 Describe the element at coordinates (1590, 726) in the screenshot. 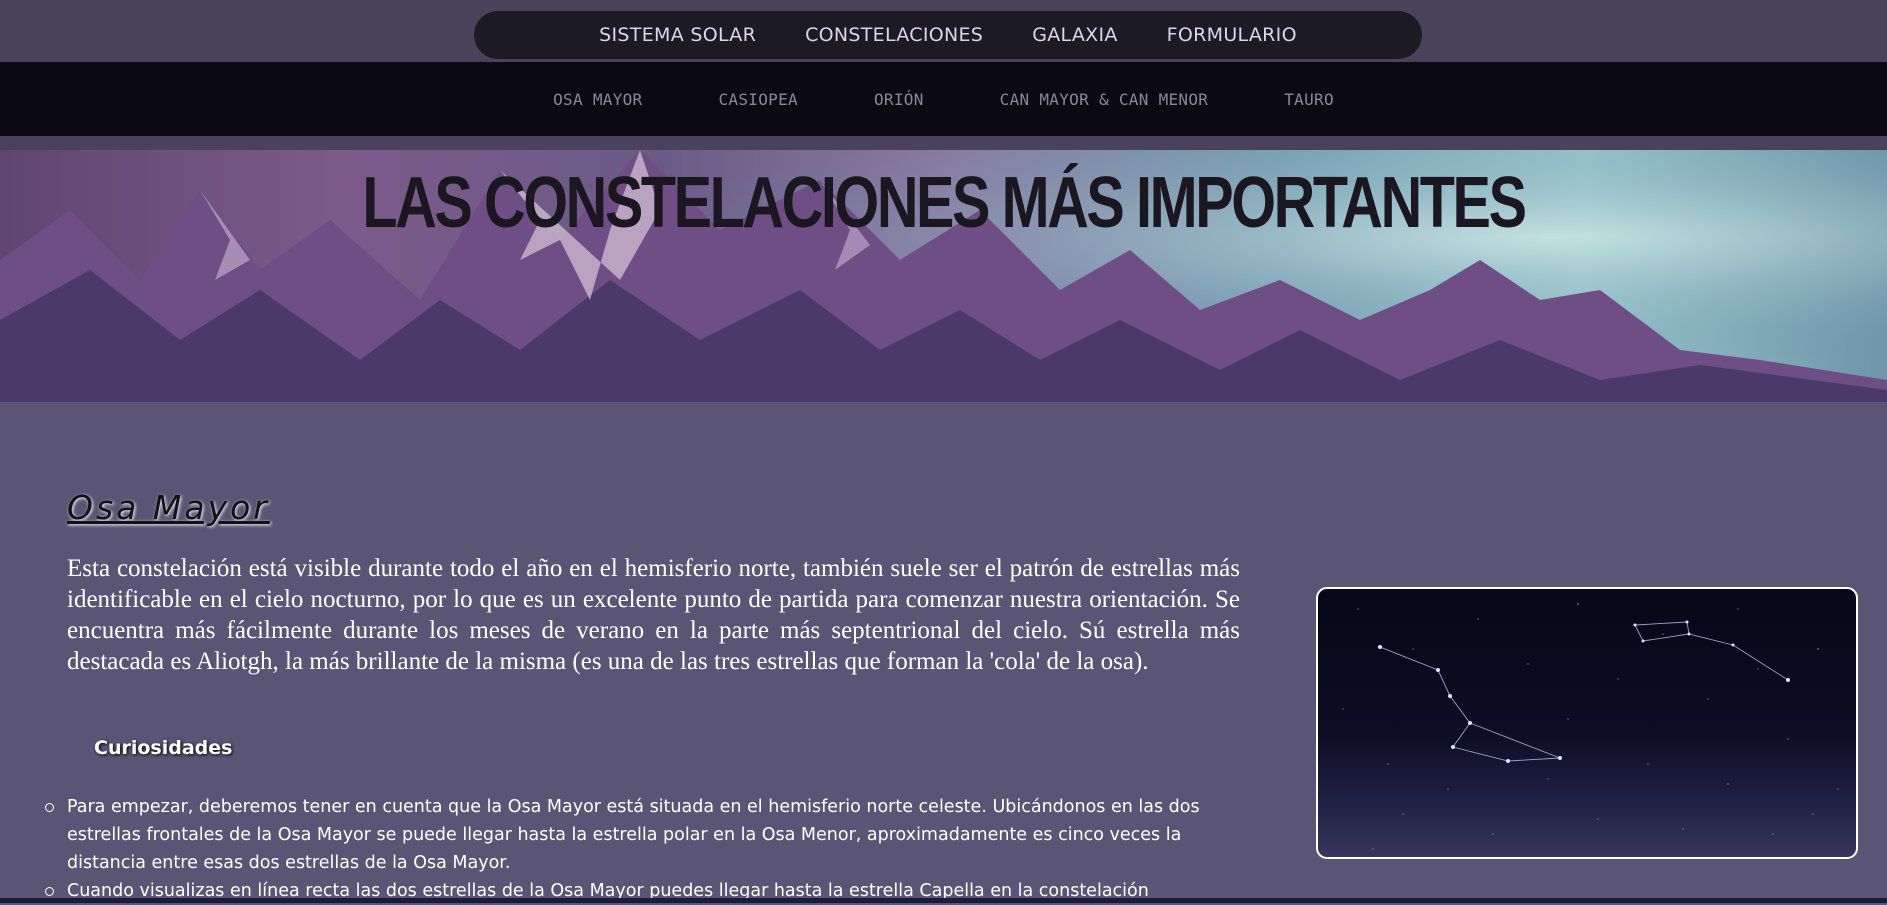

I see `constellation-diagram` at that location.